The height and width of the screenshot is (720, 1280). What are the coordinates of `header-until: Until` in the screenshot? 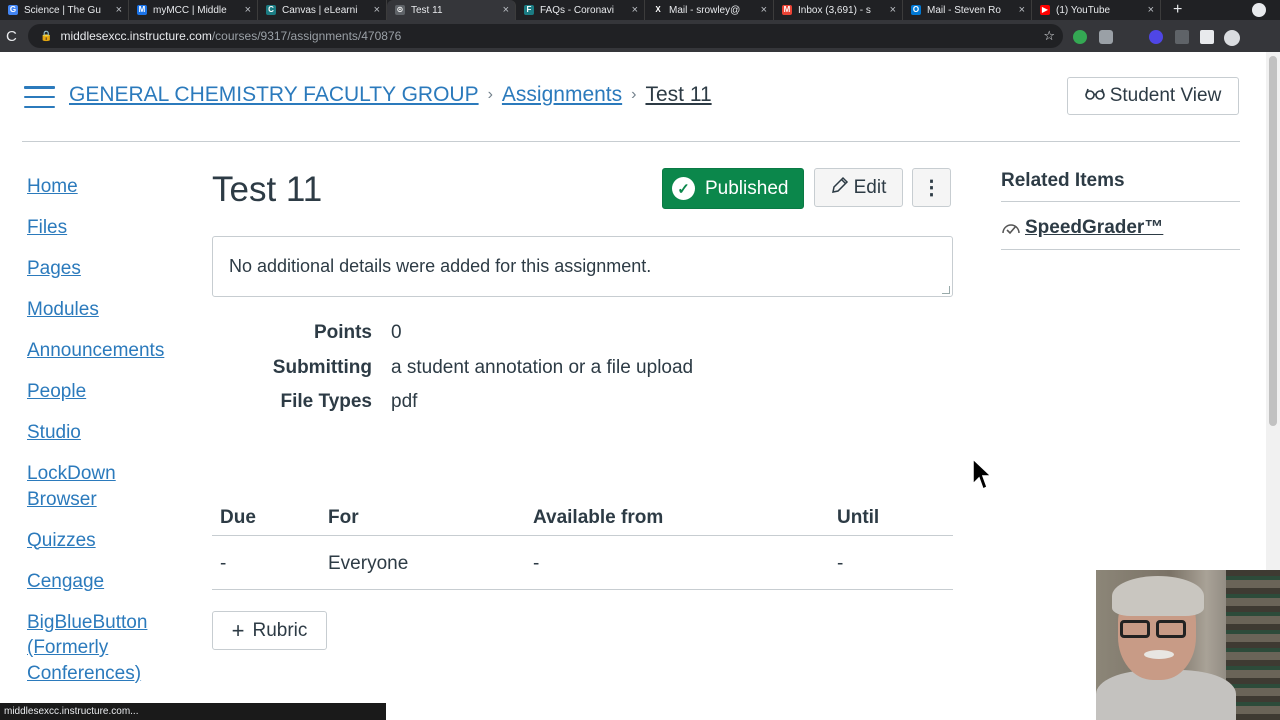 It's located at (858, 517).